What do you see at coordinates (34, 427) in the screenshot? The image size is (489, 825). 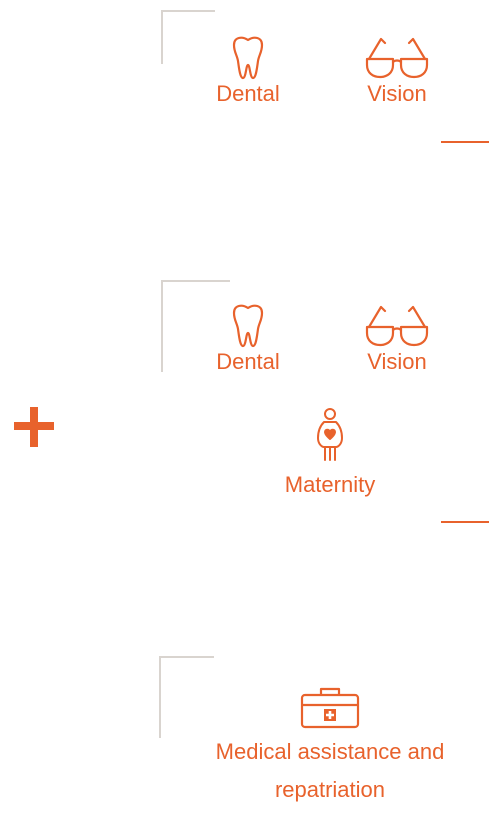 I see `plus-icon` at bounding box center [34, 427].